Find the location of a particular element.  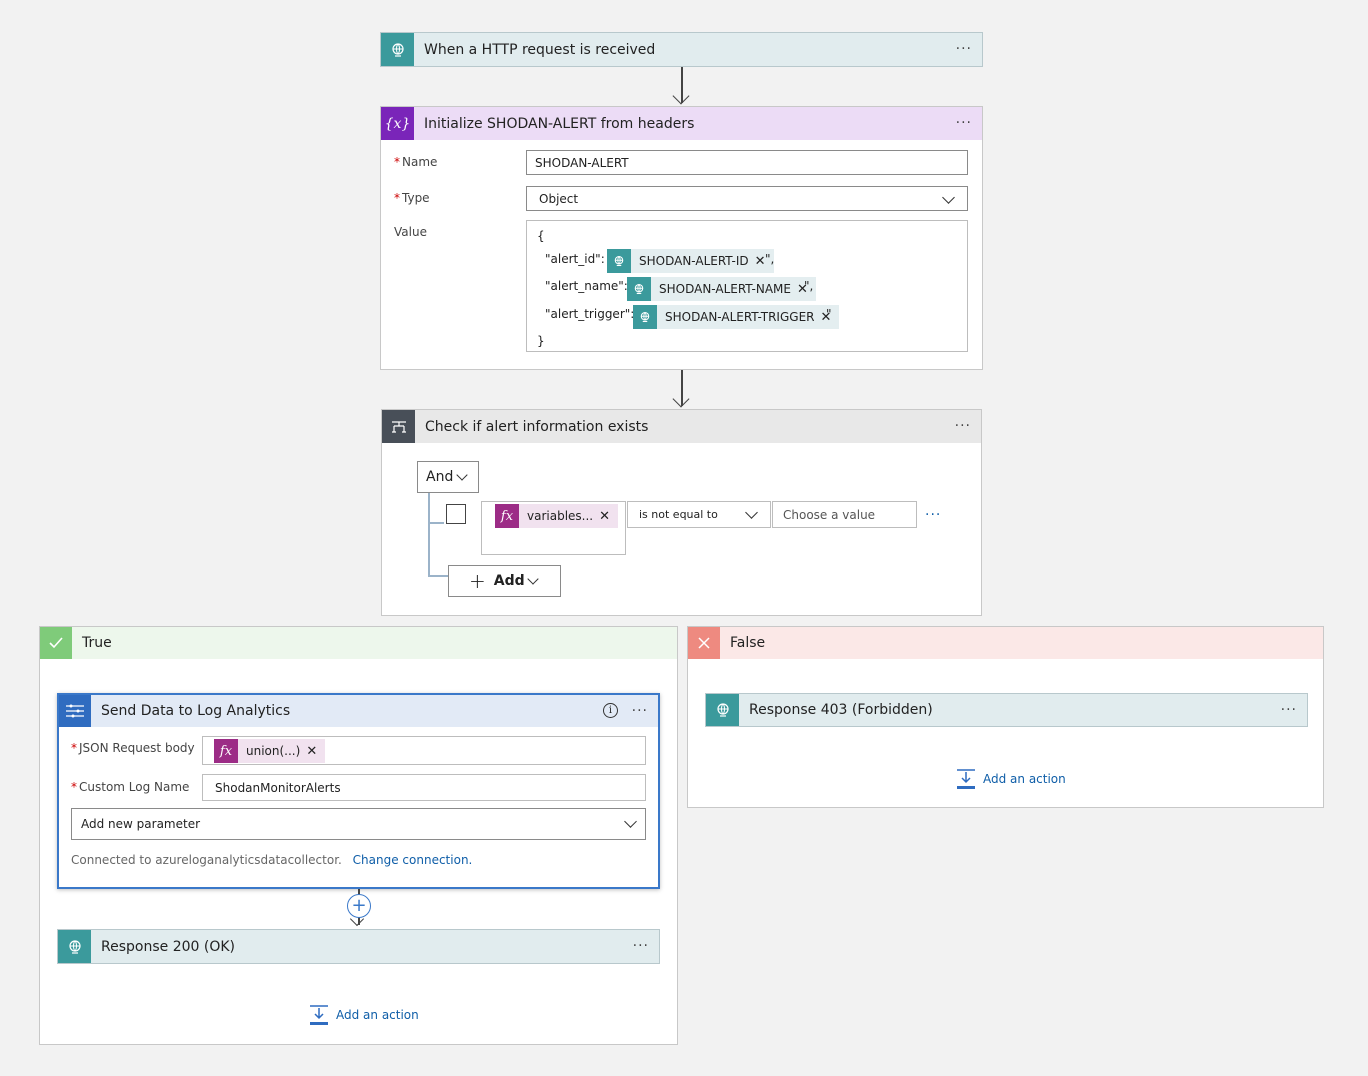

false-branch-title: False is located at coordinates (748, 643).